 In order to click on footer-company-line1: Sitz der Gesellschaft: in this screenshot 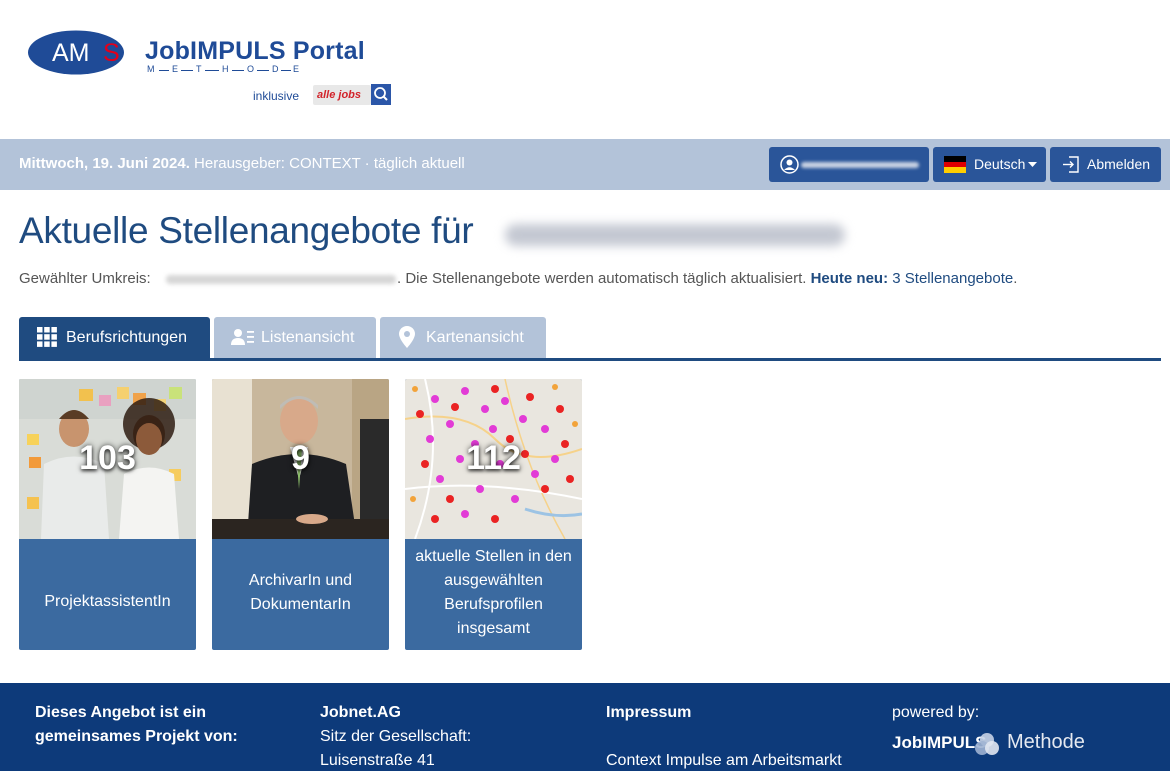, I will do `click(396, 736)`.